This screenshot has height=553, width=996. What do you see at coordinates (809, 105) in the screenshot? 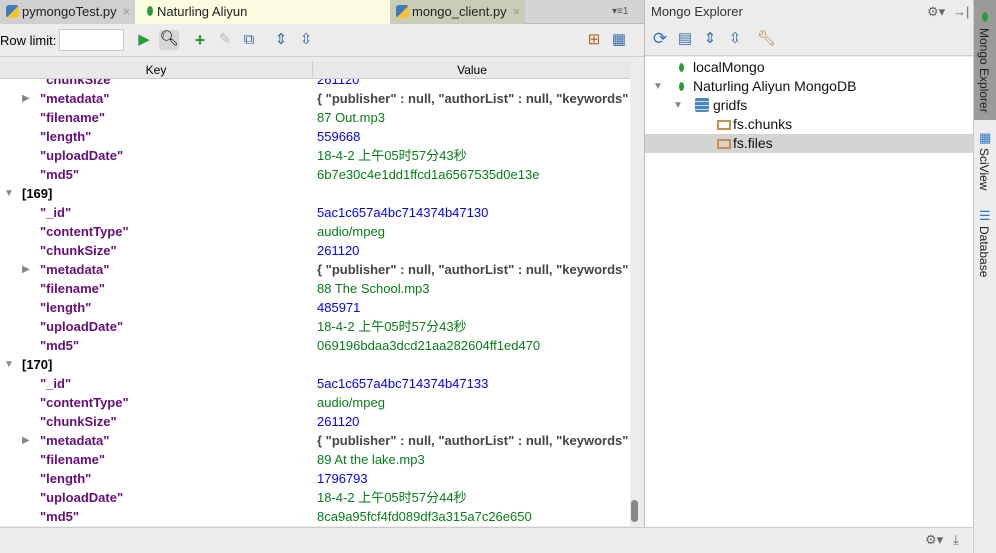
I see `tree-node: ▼ gridfs` at bounding box center [809, 105].